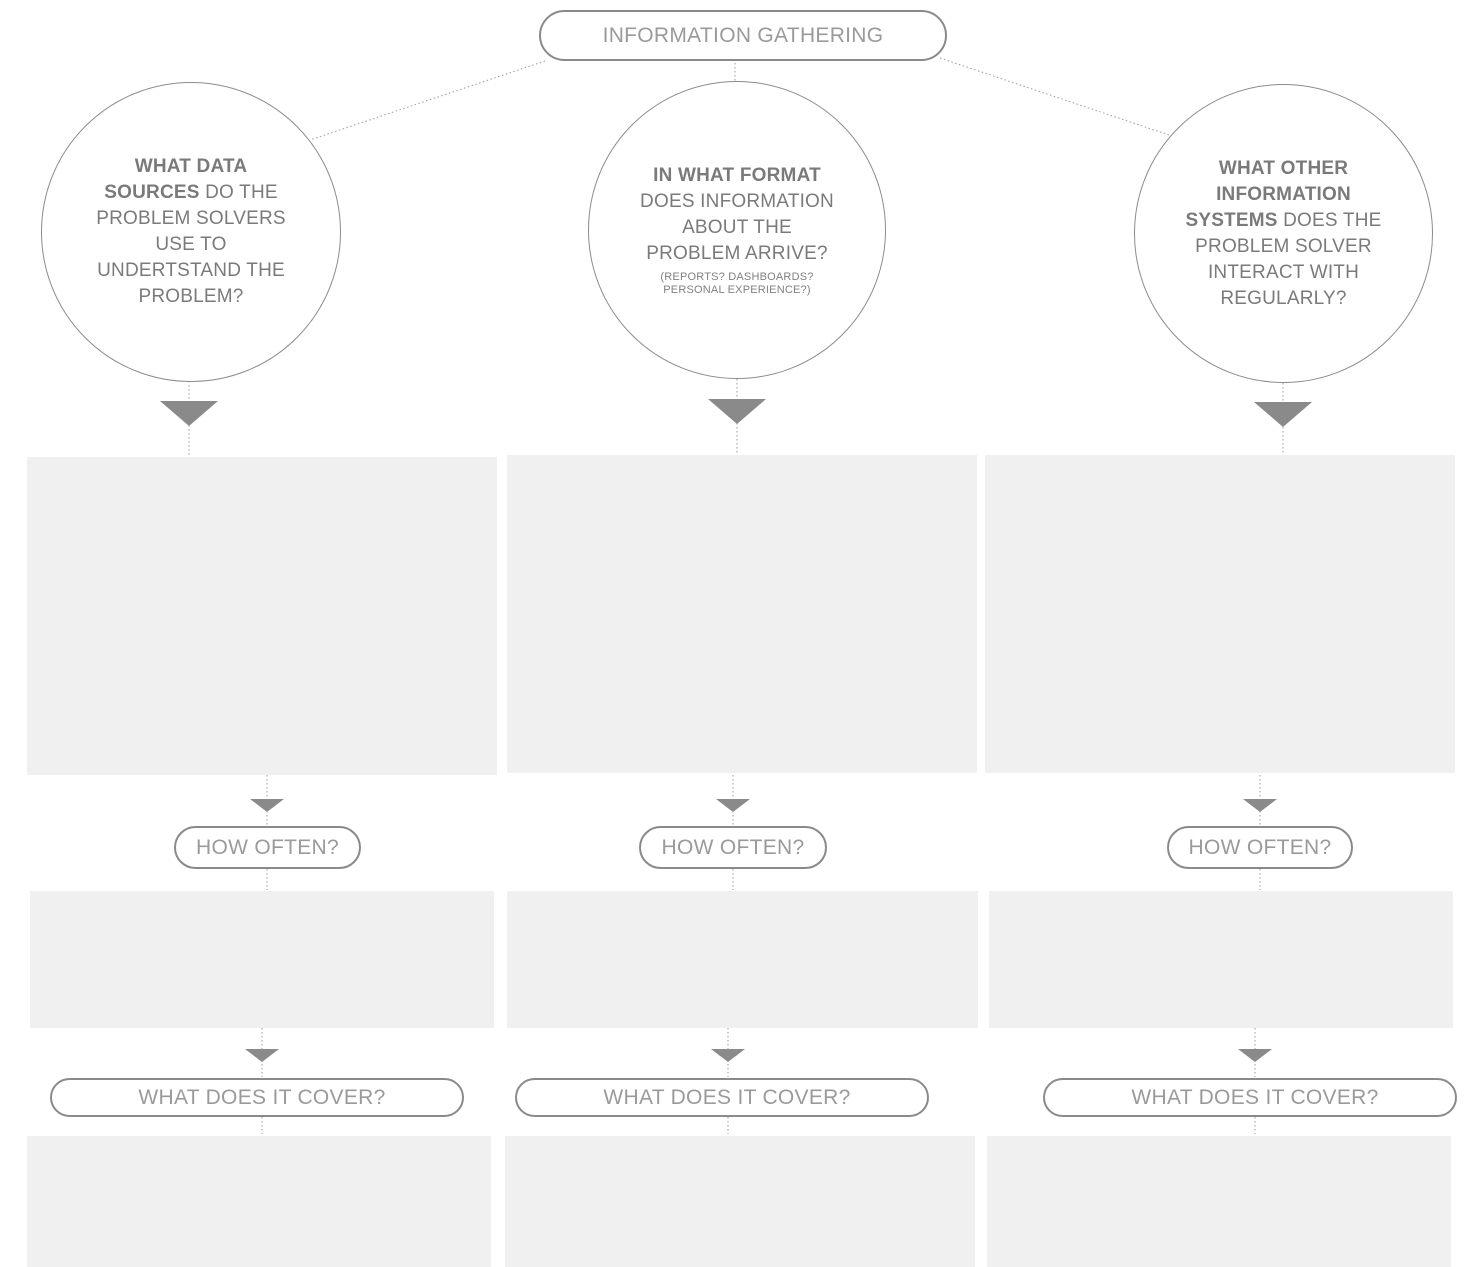 This screenshot has width=1466, height=1267. What do you see at coordinates (737, 253) in the screenshot?
I see `question-2-line-4: PROBLEM ARRIVE?` at bounding box center [737, 253].